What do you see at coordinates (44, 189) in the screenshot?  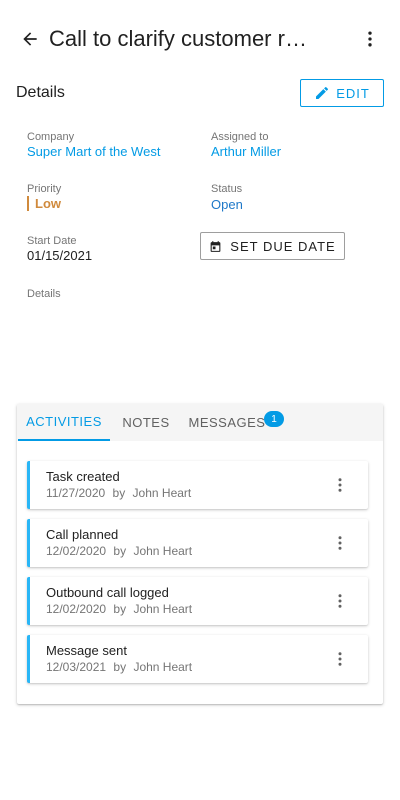 I see `priority-label: Priority` at bounding box center [44, 189].